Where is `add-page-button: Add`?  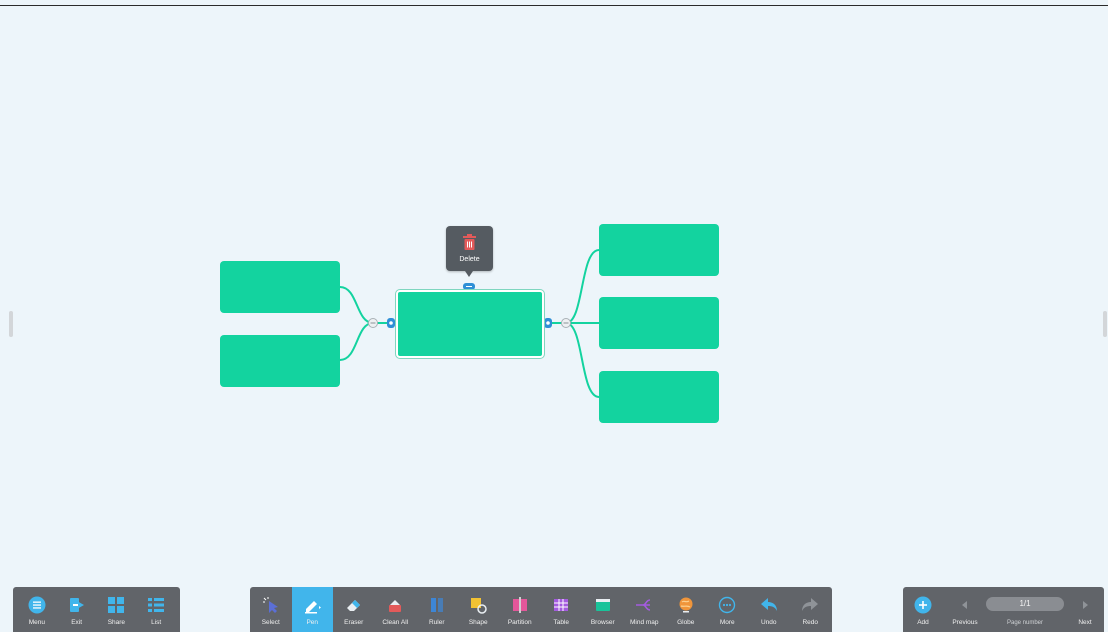 add-page-button: Add is located at coordinates (923, 609).